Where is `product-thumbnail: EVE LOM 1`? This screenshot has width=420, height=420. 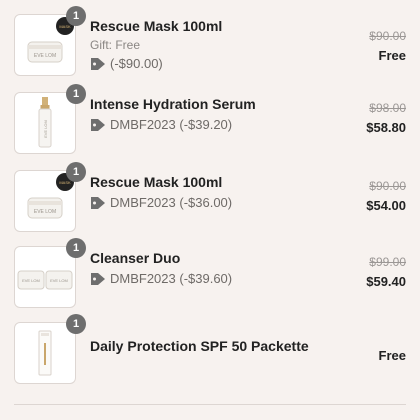 product-thumbnail: EVE LOM 1 is located at coordinates (50, 119).